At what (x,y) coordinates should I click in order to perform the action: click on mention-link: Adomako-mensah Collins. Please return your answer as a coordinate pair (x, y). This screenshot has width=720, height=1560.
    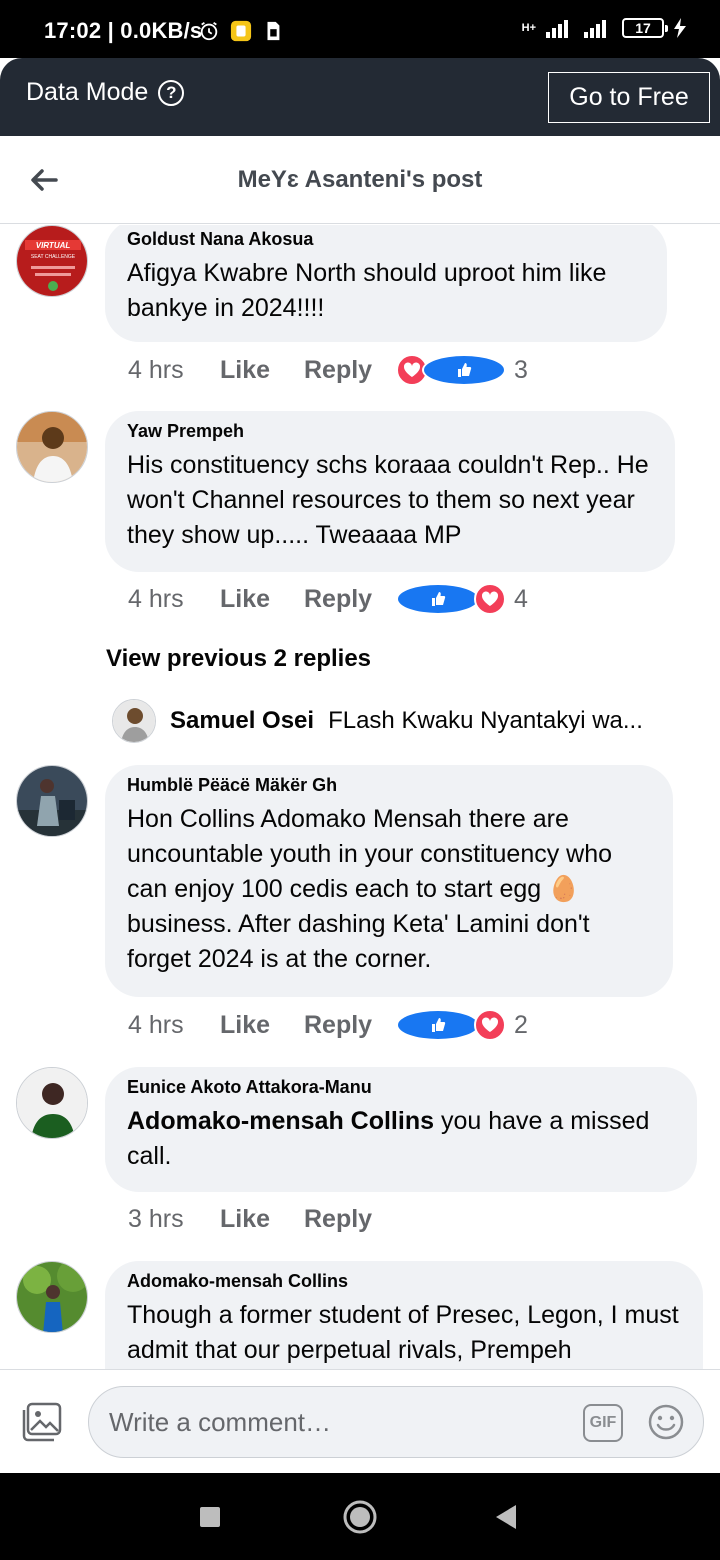
    Looking at the image, I should click on (280, 1121).